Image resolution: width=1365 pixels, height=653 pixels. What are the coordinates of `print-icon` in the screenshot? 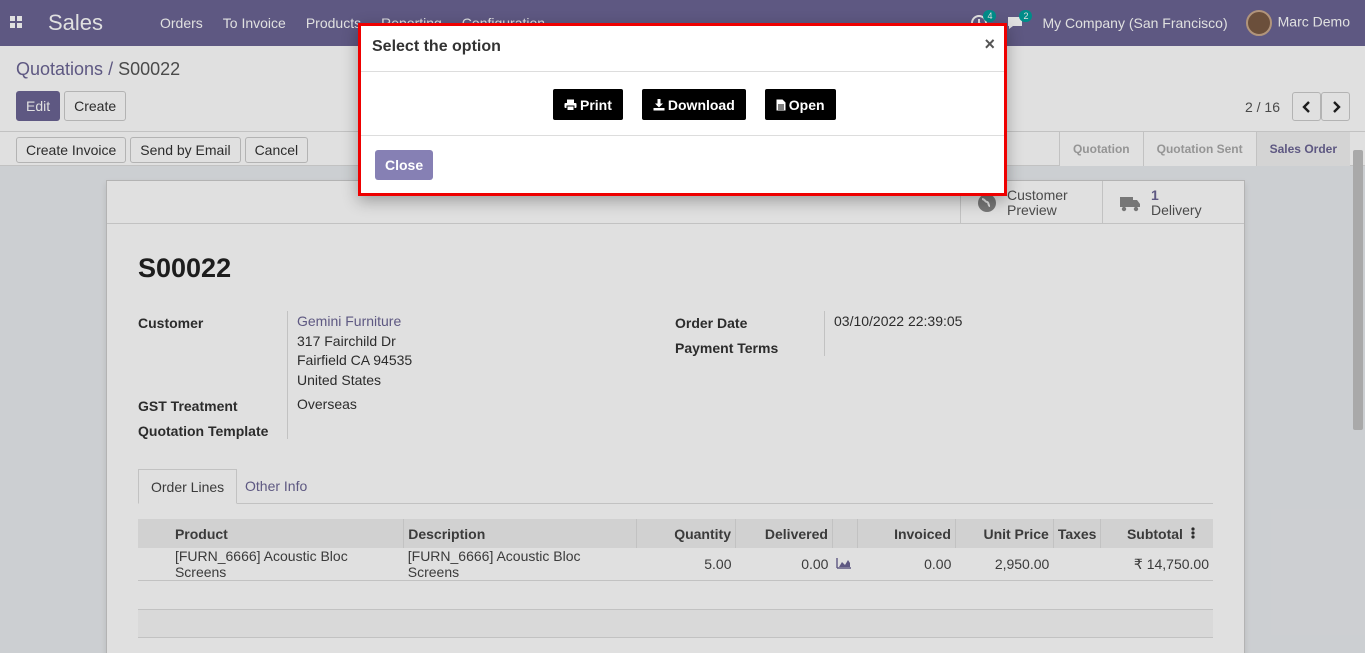 It's located at (570, 105).